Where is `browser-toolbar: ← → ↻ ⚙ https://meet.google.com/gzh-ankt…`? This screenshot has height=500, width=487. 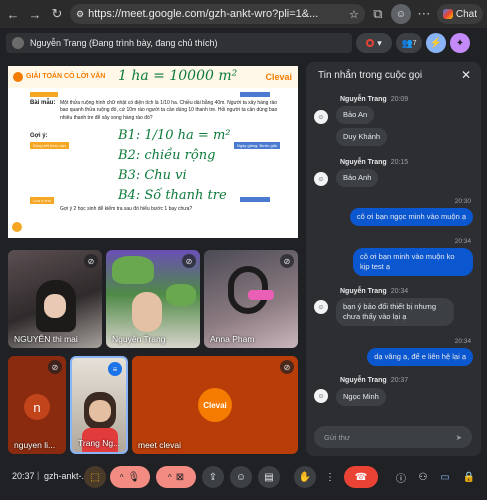
browser-toolbar: ← → ↻ ⚙ https://meet.google.com/gzh-ankt… is located at coordinates (243, 14).